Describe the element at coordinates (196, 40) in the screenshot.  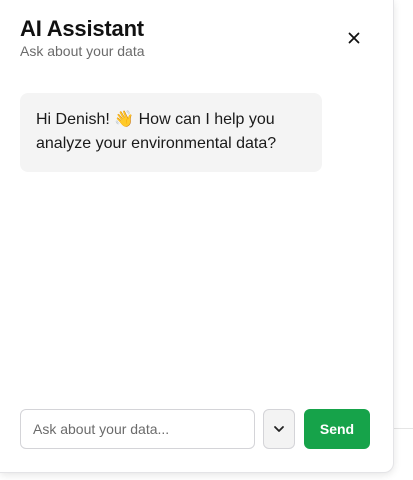
I see `panel-header: AI Assistant Ask about your data` at that location.